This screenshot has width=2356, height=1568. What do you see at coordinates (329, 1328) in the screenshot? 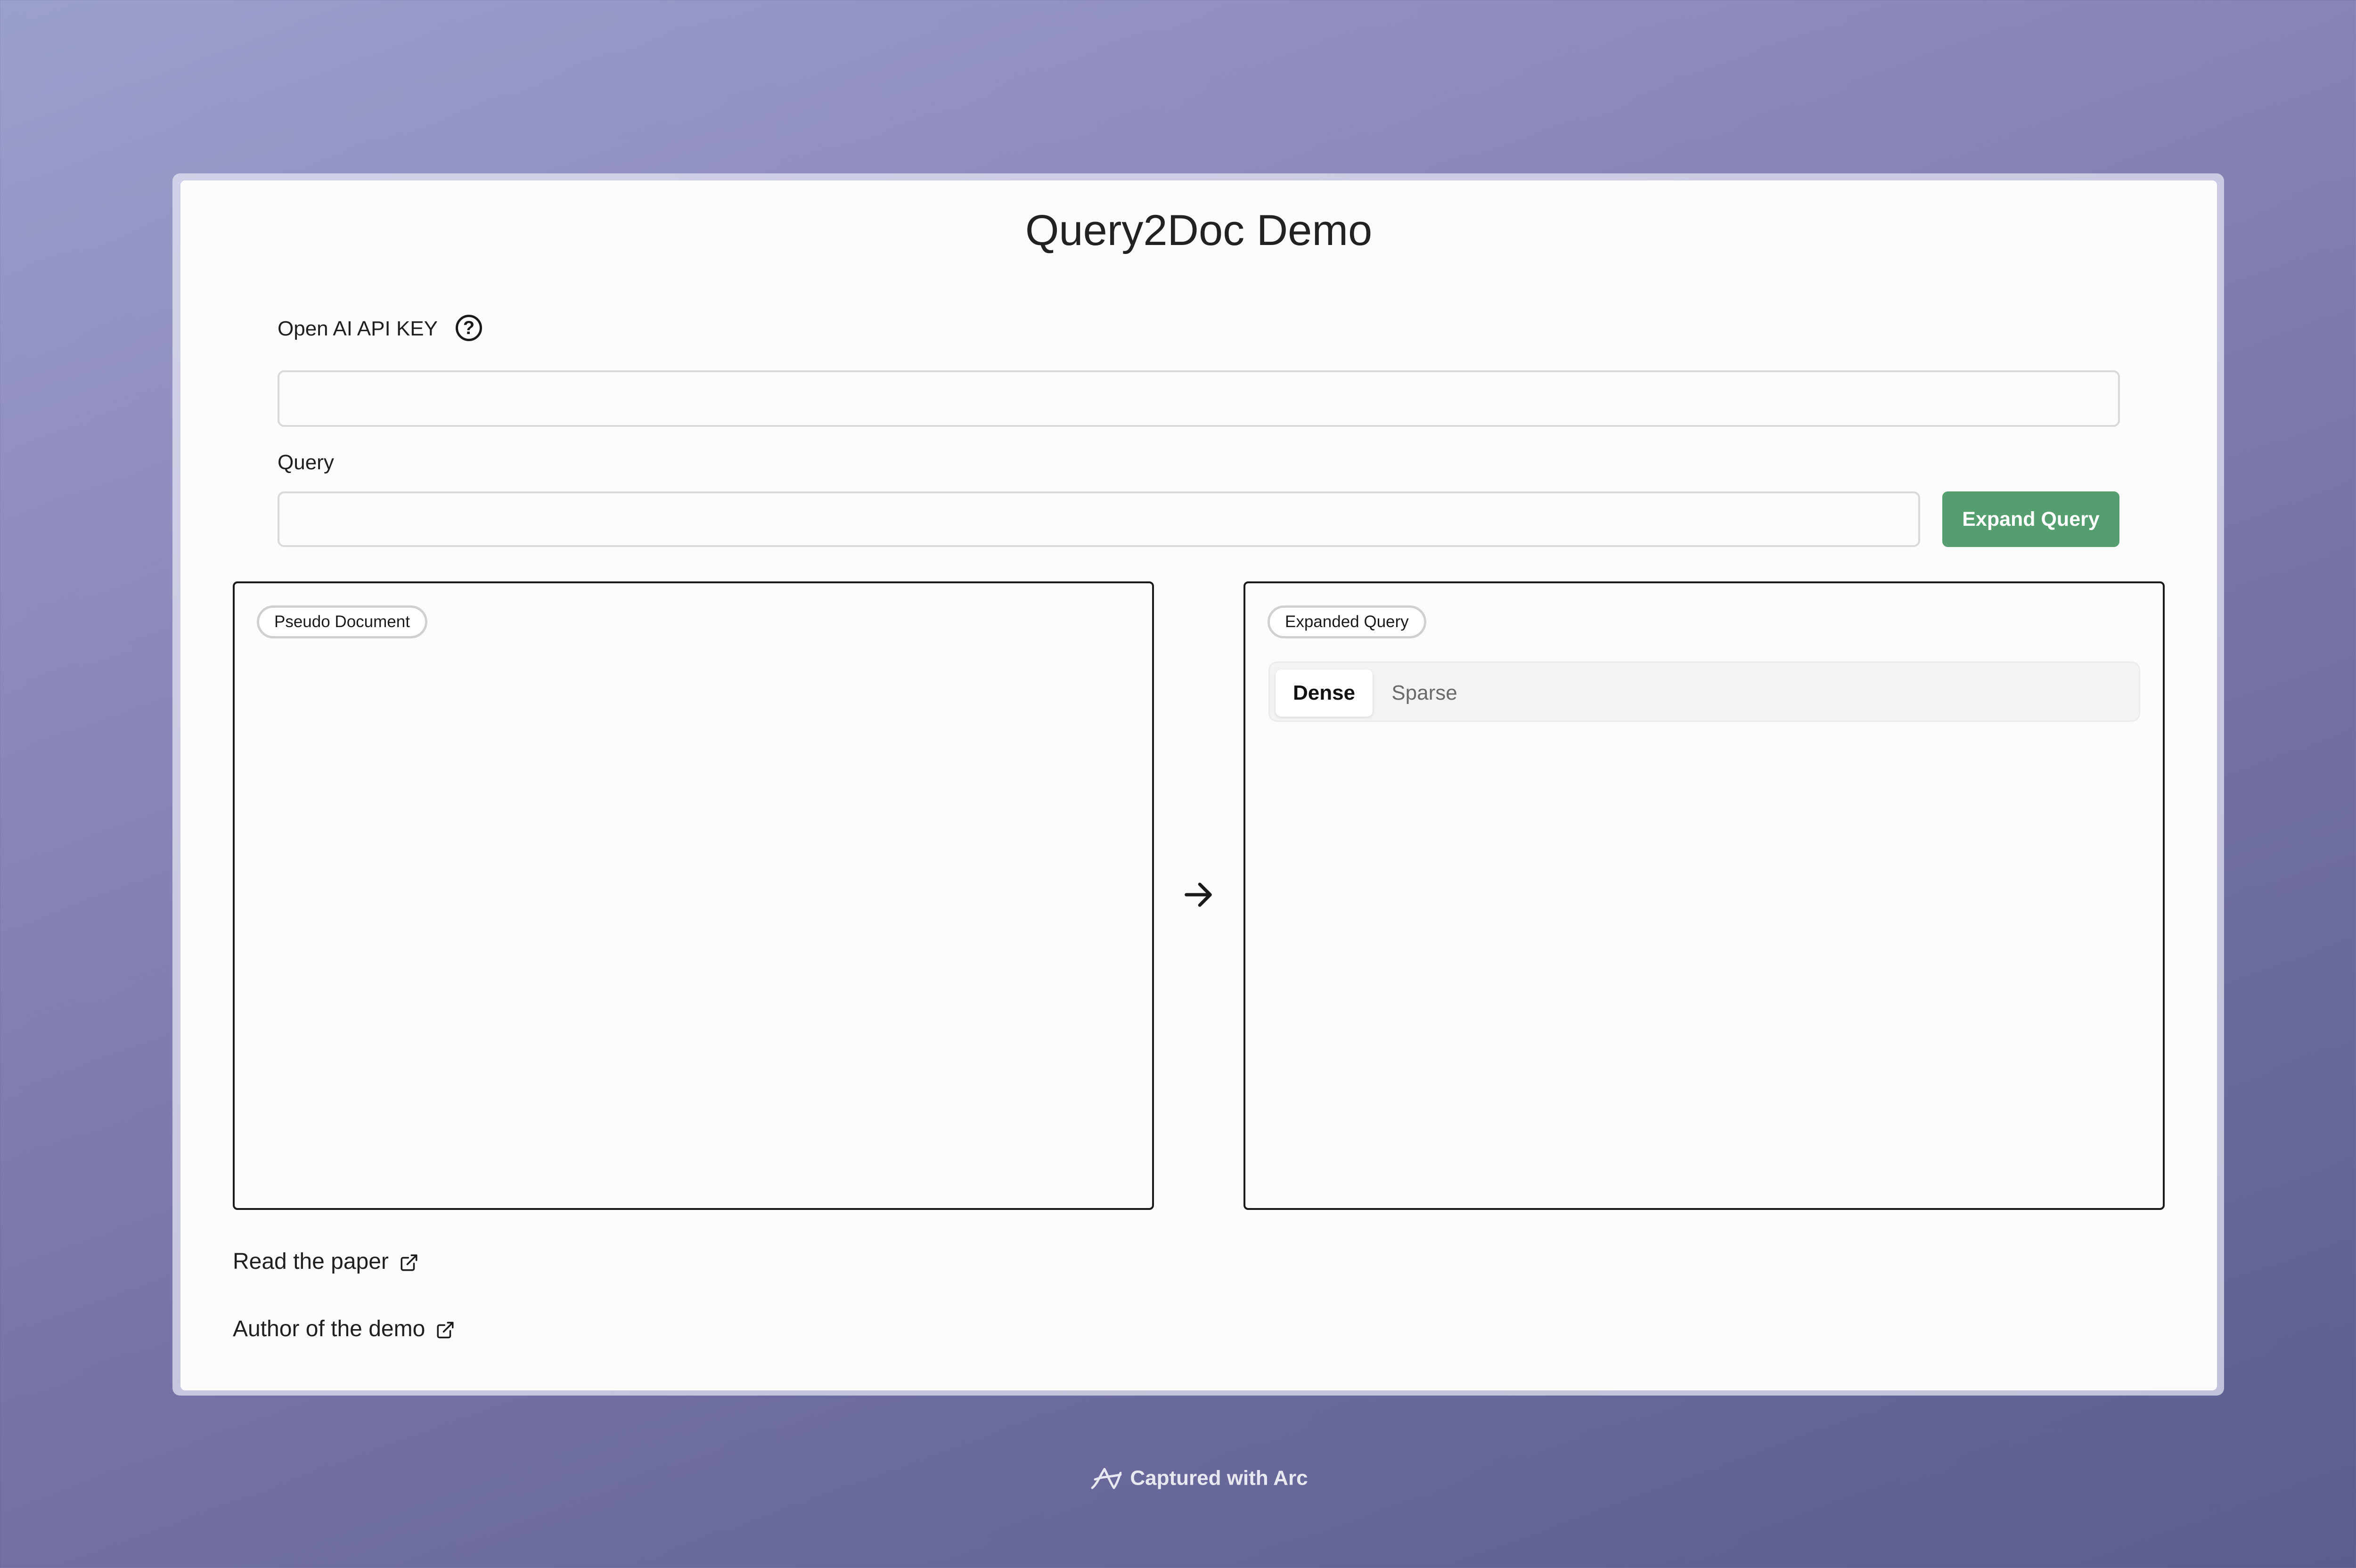
I see `author-demo-label: Author of the demo` at bounding box center [329, 1328].